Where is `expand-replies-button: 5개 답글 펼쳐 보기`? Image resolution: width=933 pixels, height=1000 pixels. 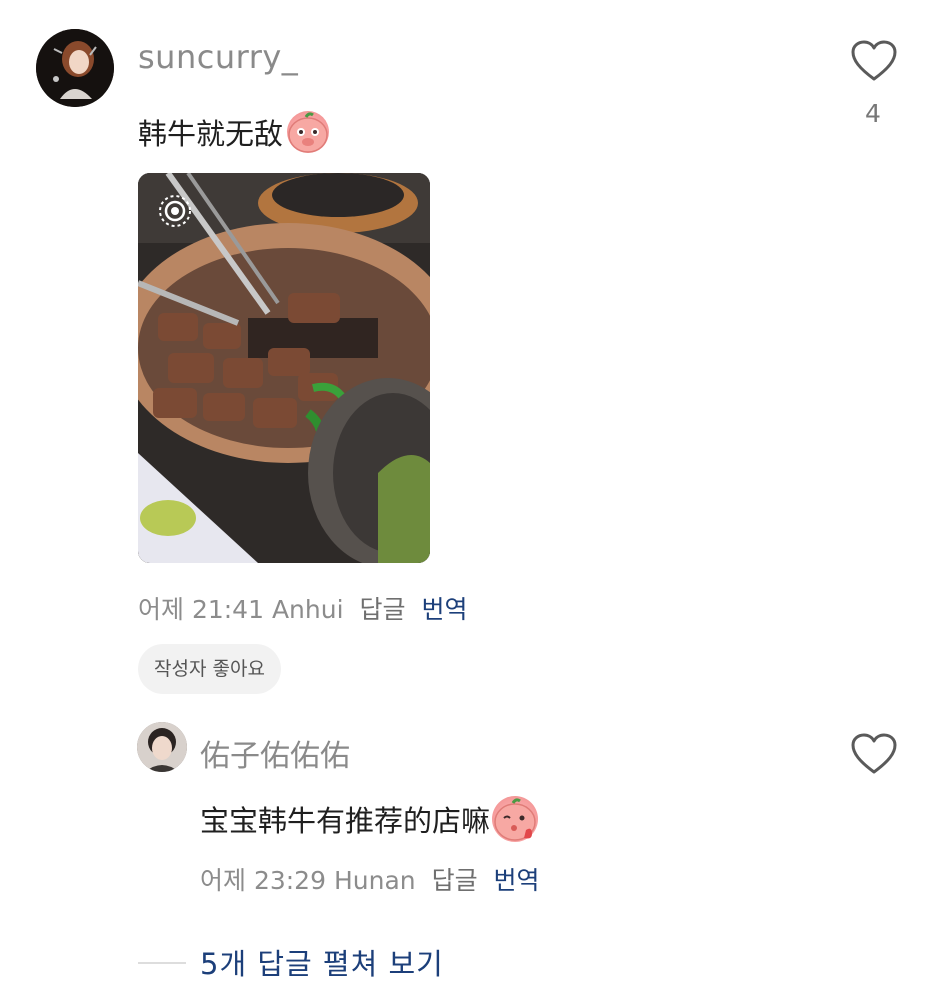 expand-replies-button: 5개 답글 펼쳐 보기 is located at coordinates (322, 962).